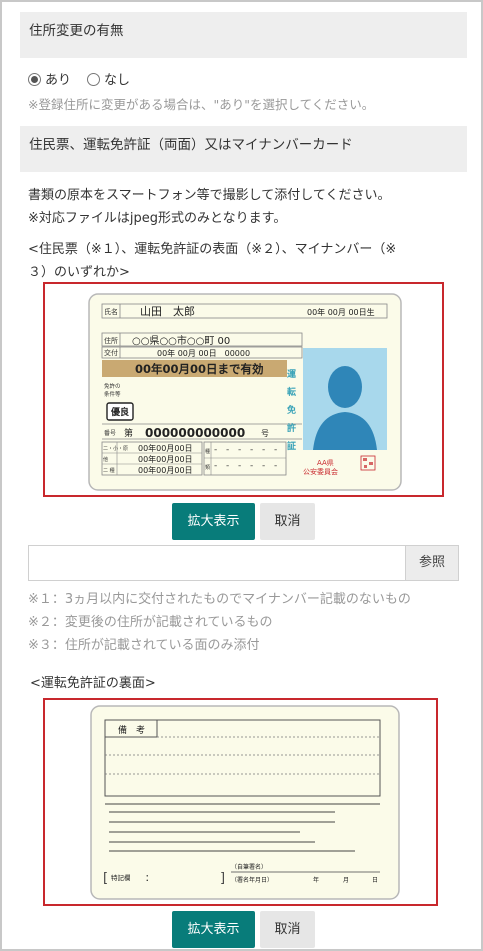  I want to click on license-sign-label: （自筆署名）, so click(249, 867).